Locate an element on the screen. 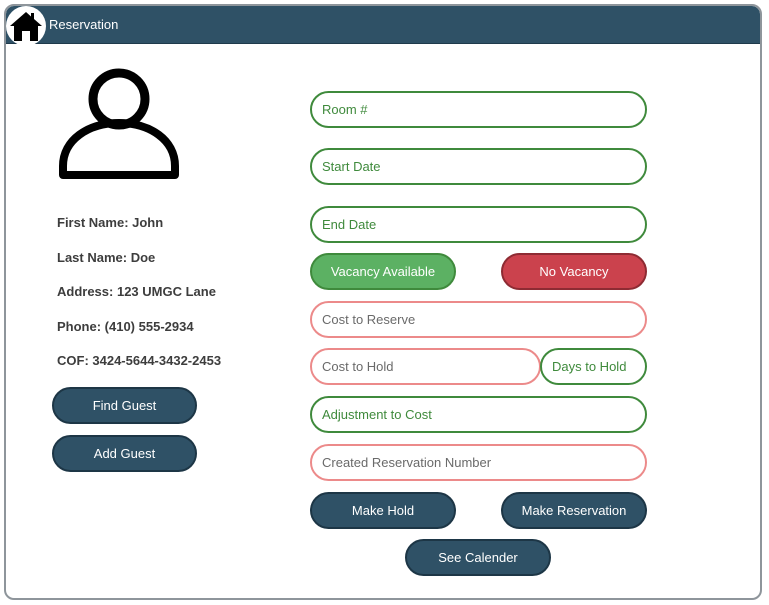  user-icon is located at coordinates (119, 123).